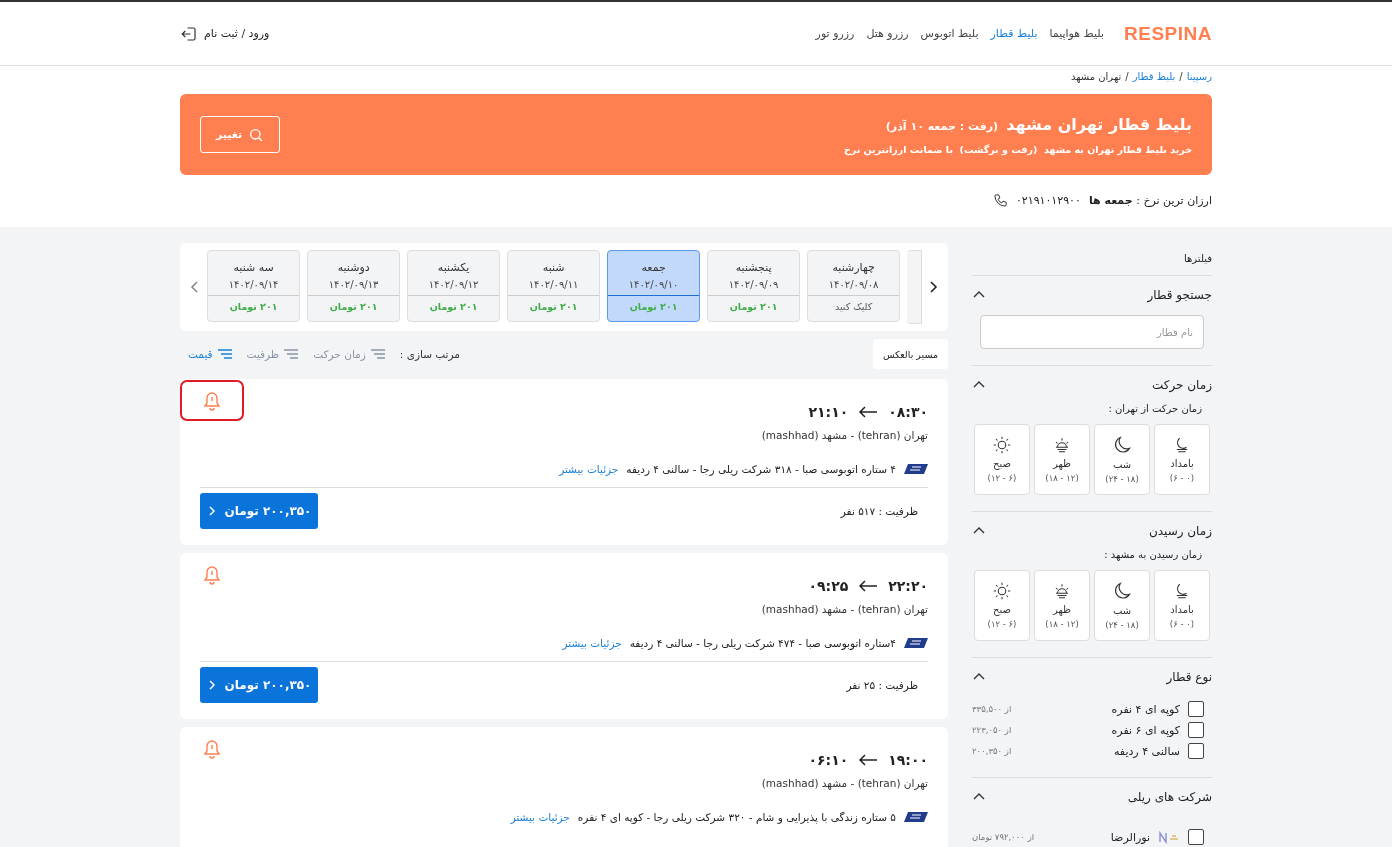 This screenshot has width=1392, height=847. Describe the element at coordinates (1077, 33) in the screenshot. I see `nav-link: بلیط هواپیما` at that location.